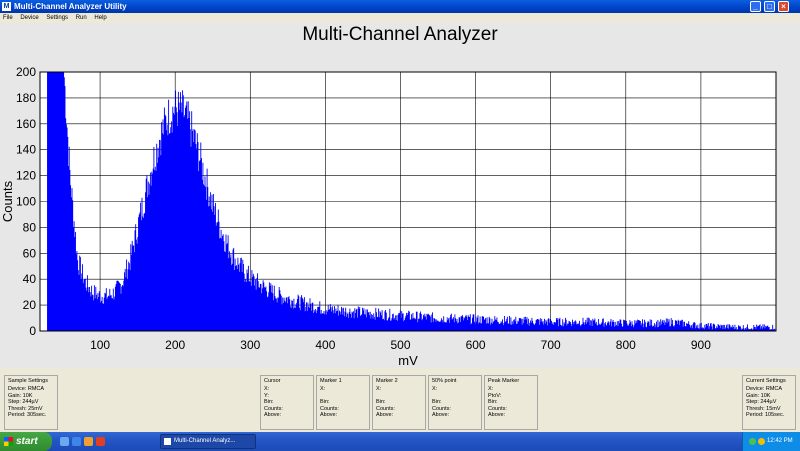 The image size is (800, 451). What do you see at coordinates (26, 150) in the screenshot?
I see `y-tick-label: 140` at bounding box center [26, 150].